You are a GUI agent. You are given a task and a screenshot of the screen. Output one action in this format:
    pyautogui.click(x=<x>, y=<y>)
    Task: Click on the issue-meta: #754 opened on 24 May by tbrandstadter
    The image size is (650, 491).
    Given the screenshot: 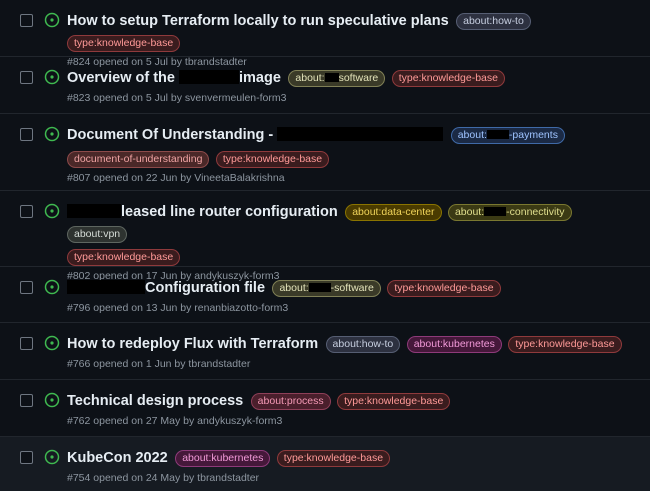 What is the action you would take?
    pyautogui.click(x=163, y=478)
    